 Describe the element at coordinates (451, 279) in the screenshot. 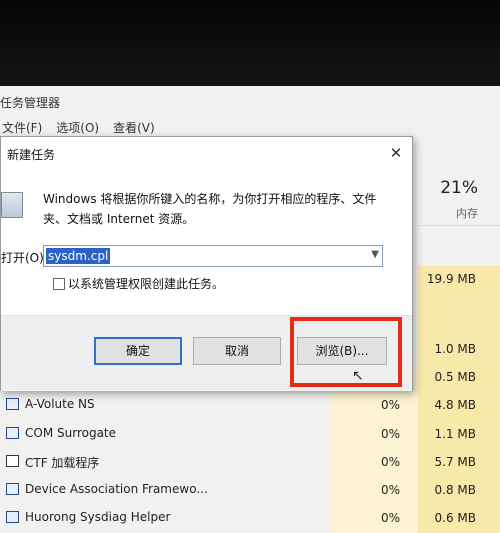

I see `memory-value: 19.9 MB` at that location.